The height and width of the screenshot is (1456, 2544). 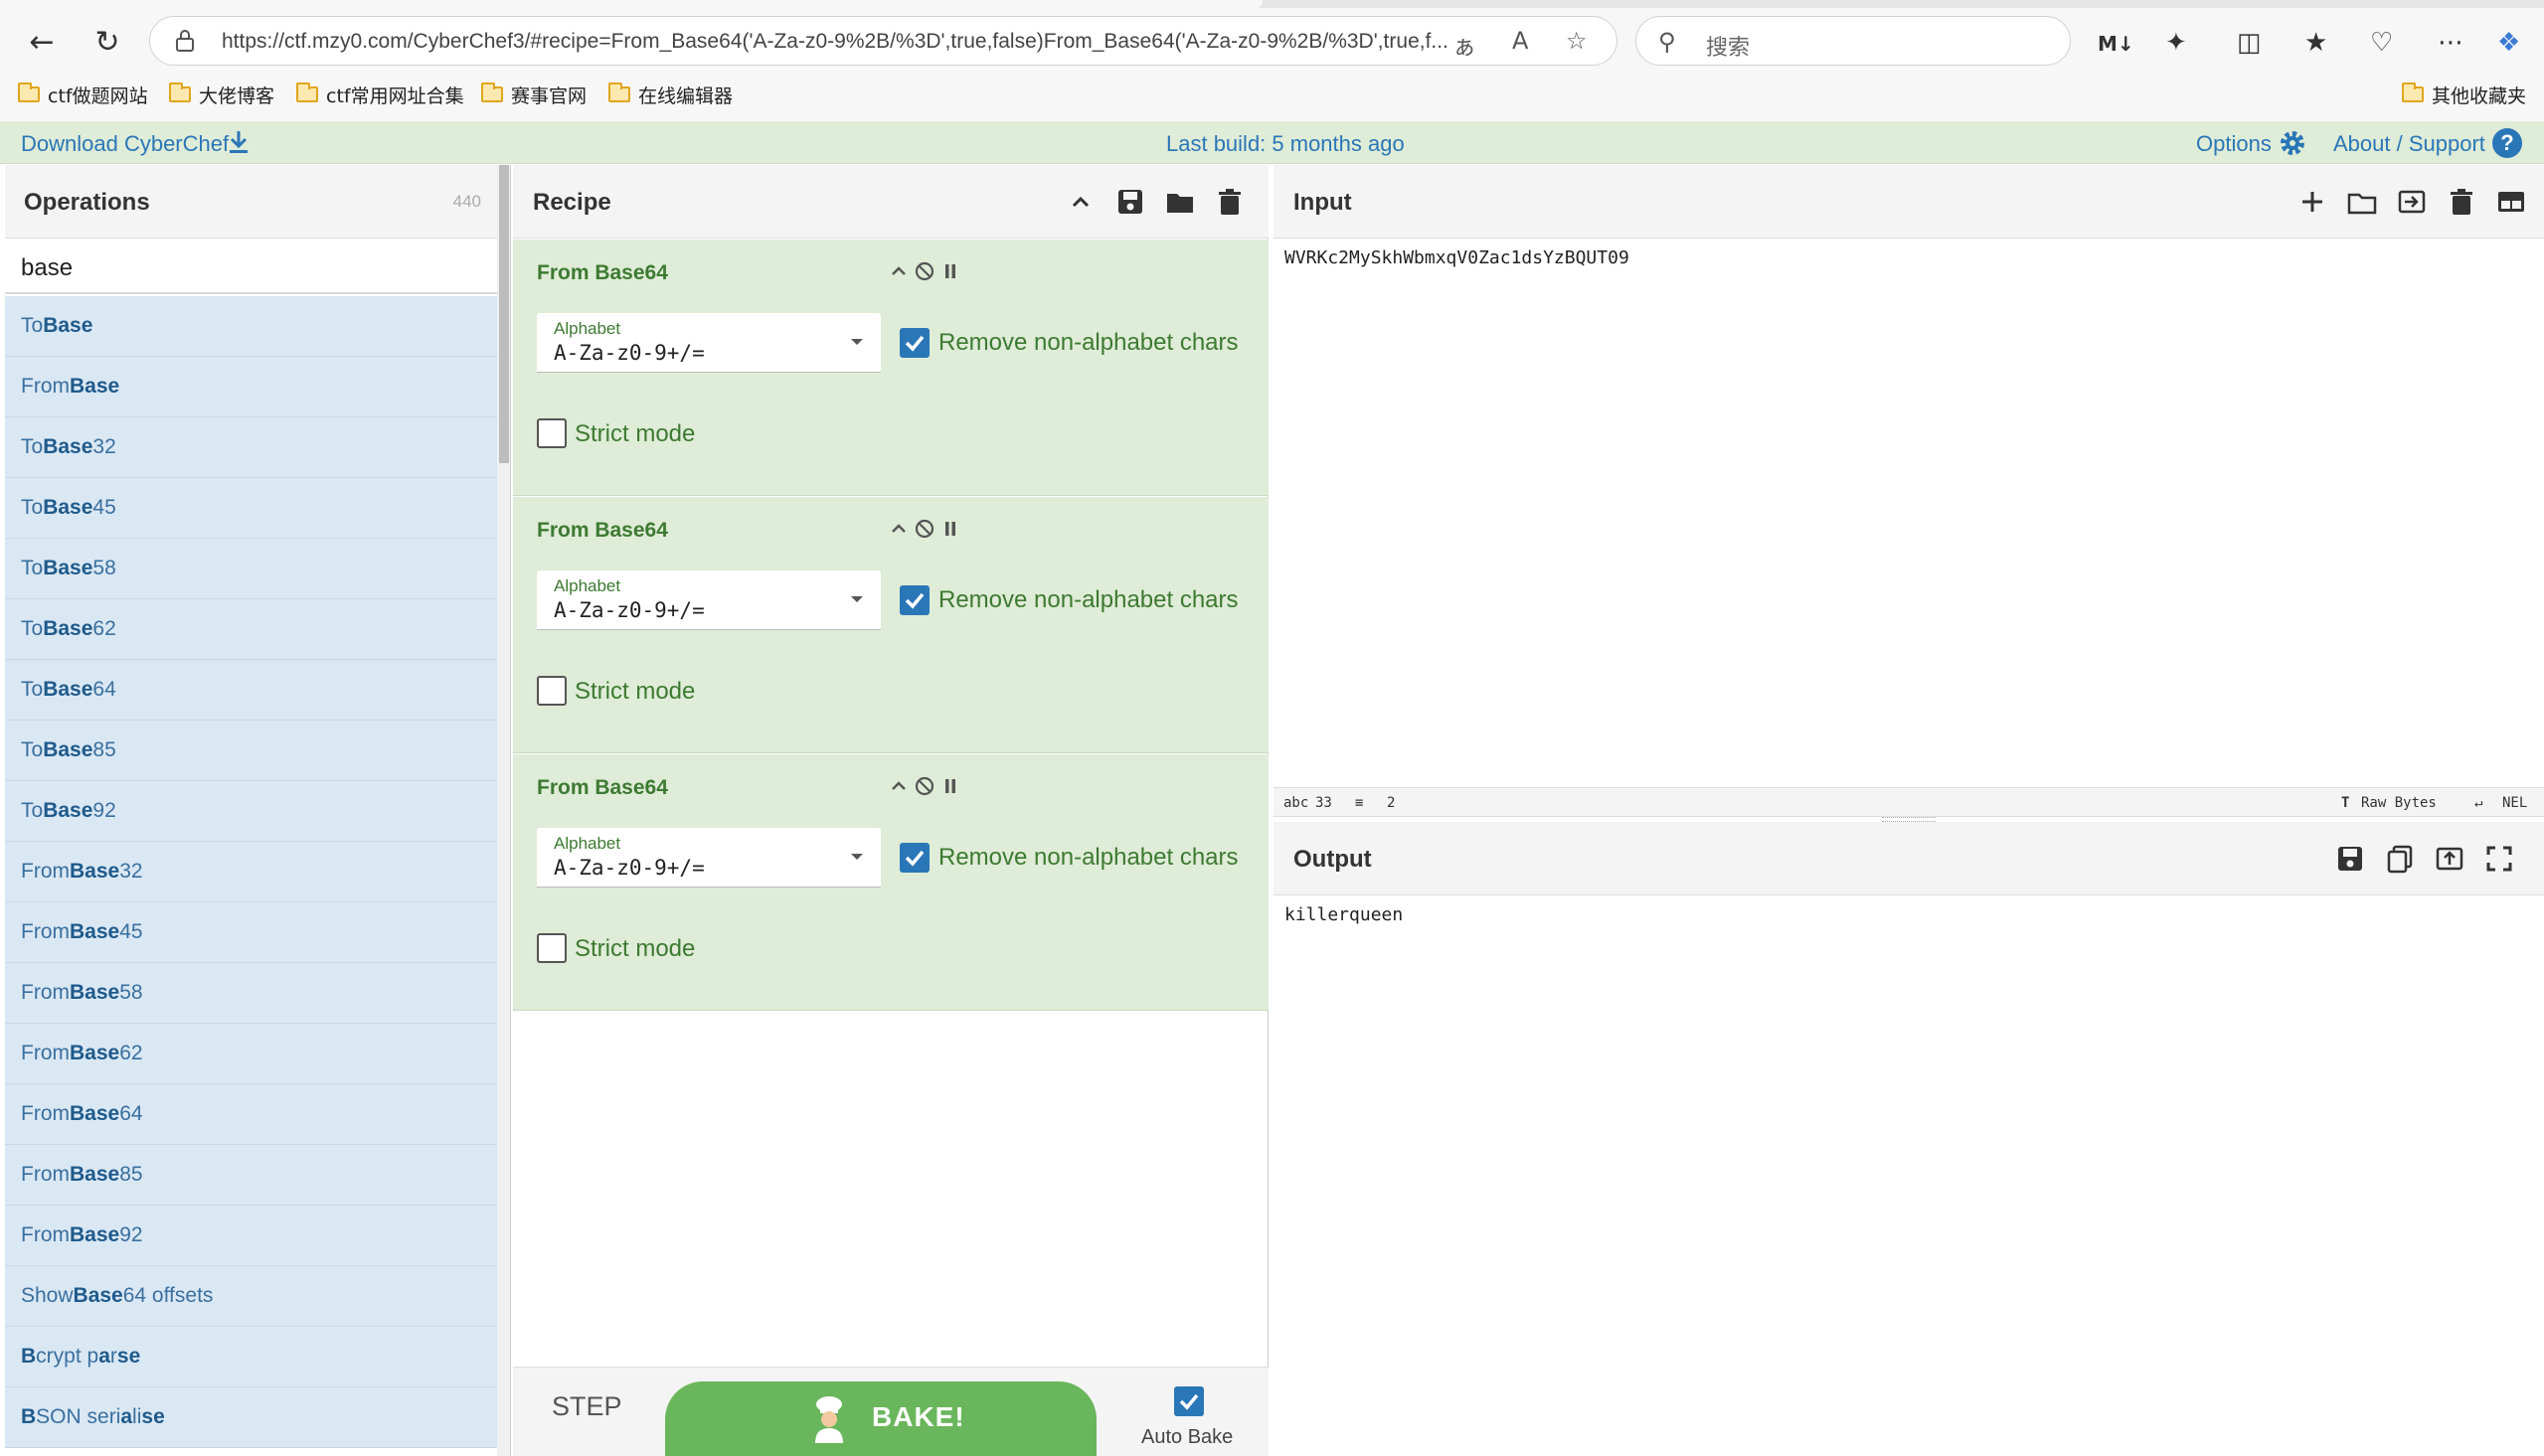 I want to click on gear-icon, so click(x=2293, y=143).